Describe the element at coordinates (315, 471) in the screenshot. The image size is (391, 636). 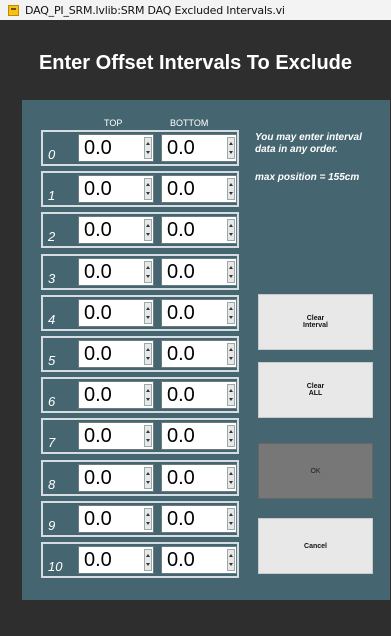
I see `ok-button: OK` at that location.